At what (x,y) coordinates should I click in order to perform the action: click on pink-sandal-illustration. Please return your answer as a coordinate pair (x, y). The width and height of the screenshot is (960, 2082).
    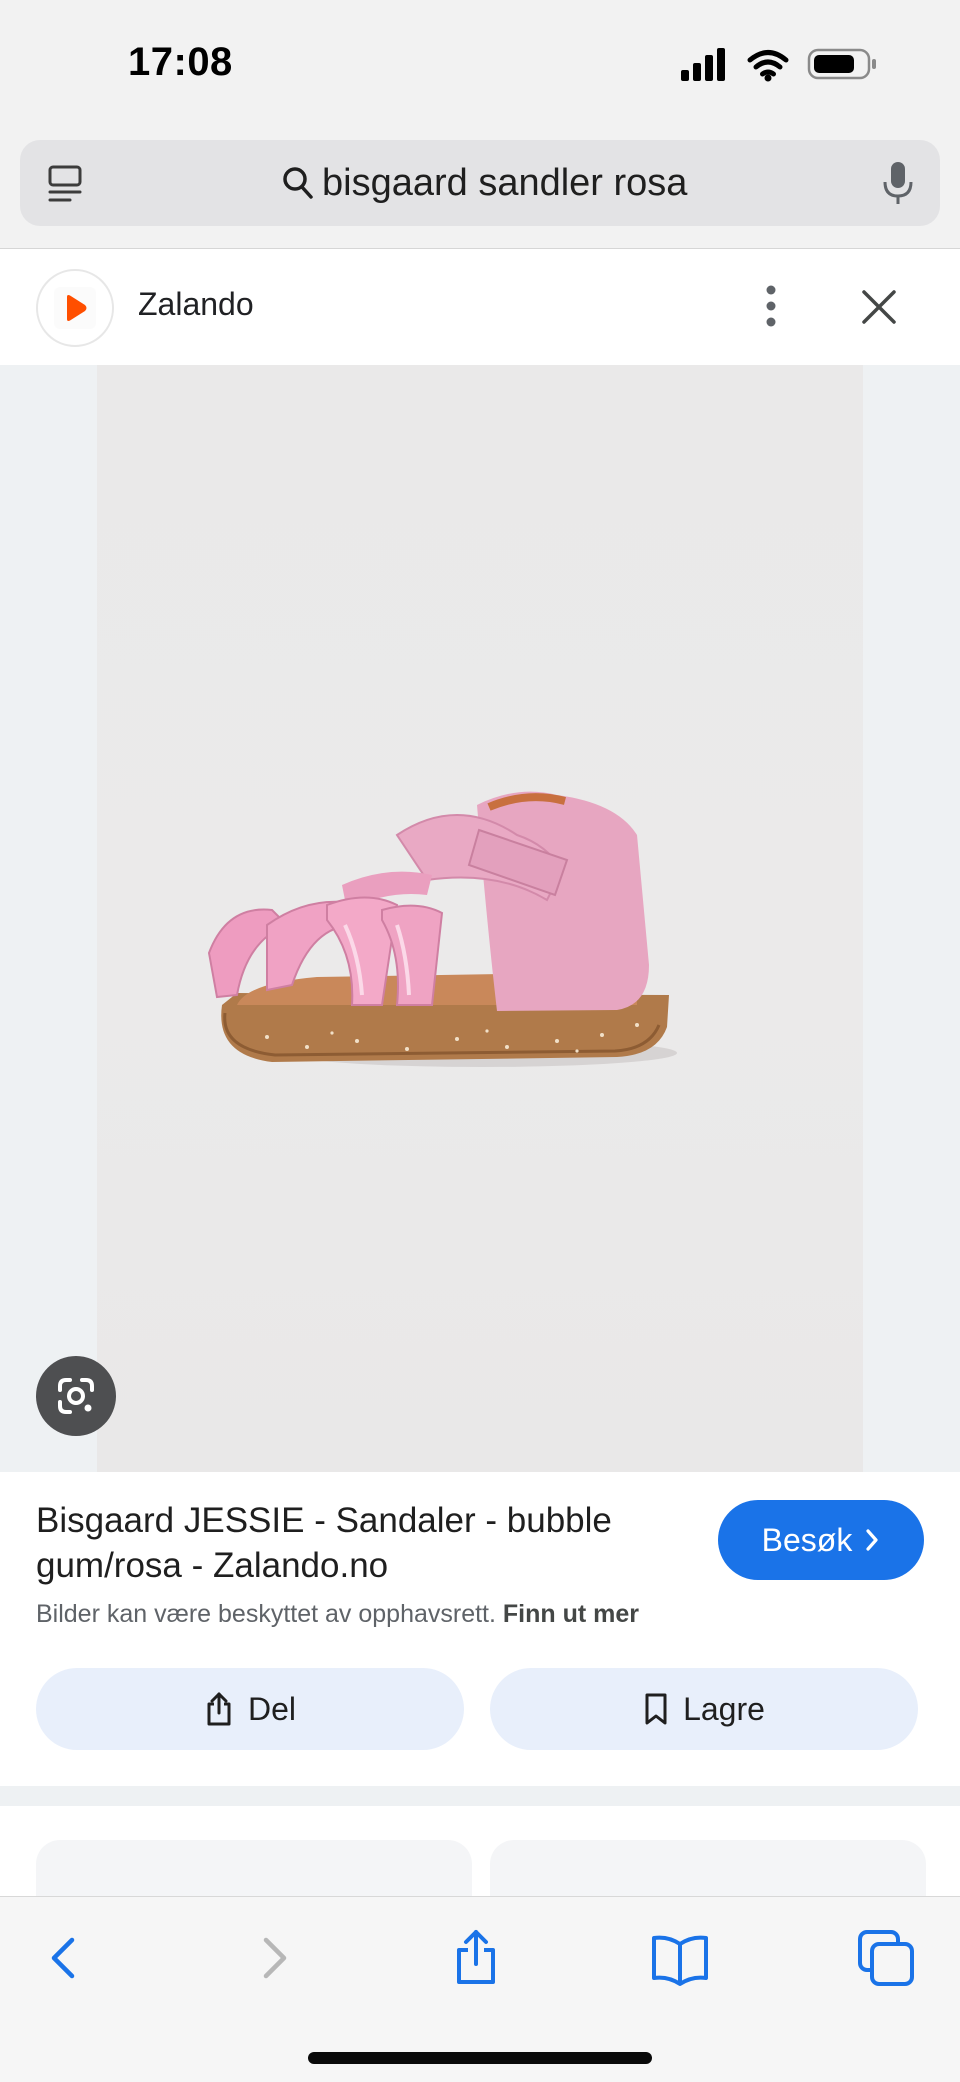
    Looking at the image, I should click on (442, 929).